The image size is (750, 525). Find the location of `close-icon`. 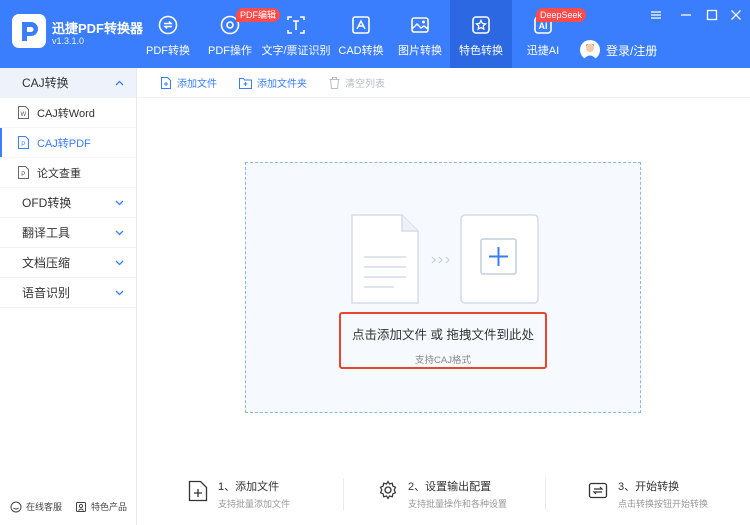

close-icon is located at coordinates (736, 15).